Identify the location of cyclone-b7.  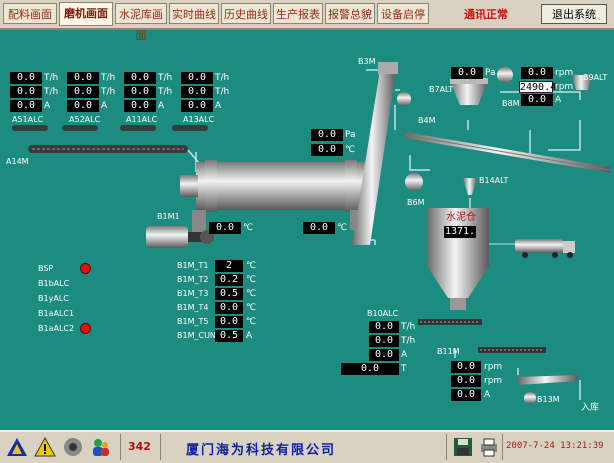
(469, 91).